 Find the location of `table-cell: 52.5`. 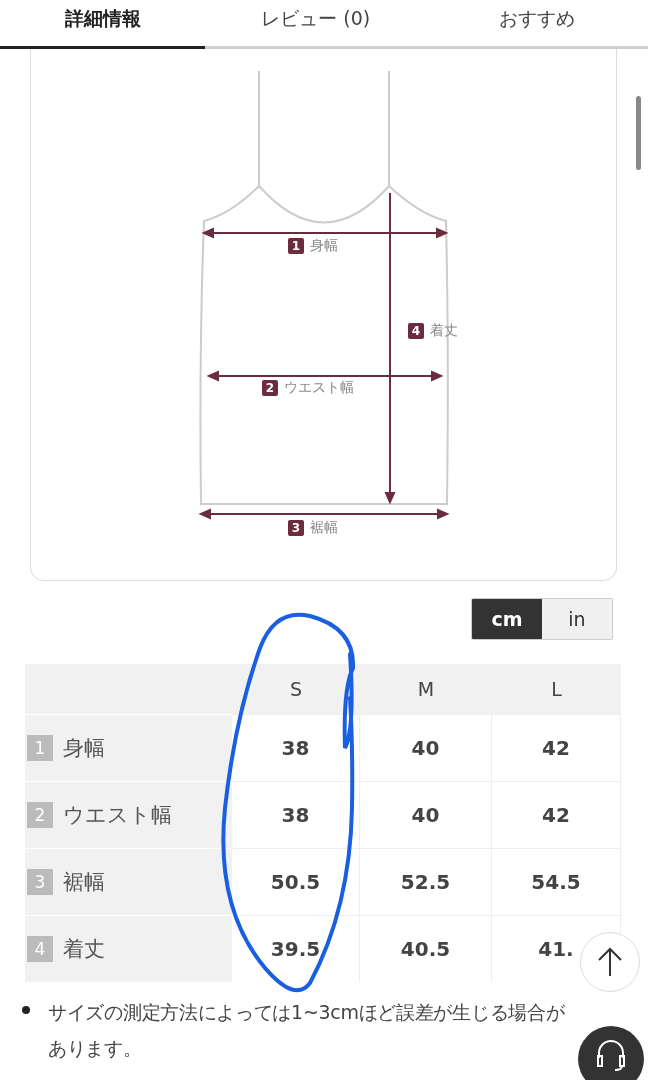

table-cell: 52.5 is located at coordinates (426, 881).